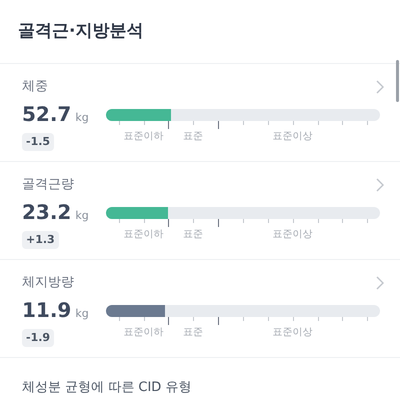 Image resolution: width=400 pixels, height=400 pixels. Describe the element at coordinates (47, 114) in the screenshot. I see `metric-value: 52.7` at that location.